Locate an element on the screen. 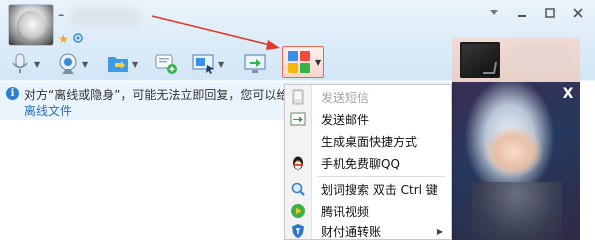 Image resolution: width=595 pixels, height=240 pixels. remote-assist-icon is located at coordinates (256, 64).